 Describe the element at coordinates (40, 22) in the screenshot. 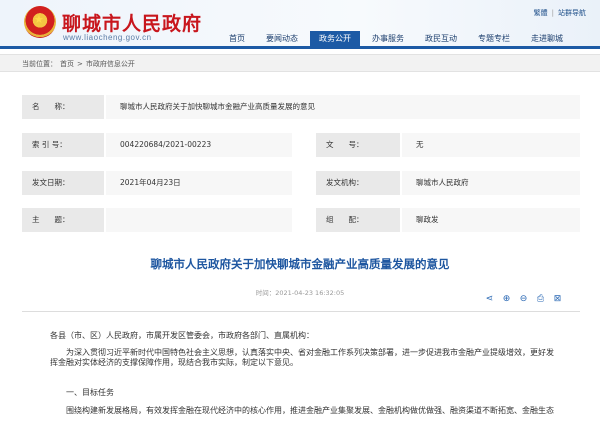

I see `national-emblem-icon` at that location.